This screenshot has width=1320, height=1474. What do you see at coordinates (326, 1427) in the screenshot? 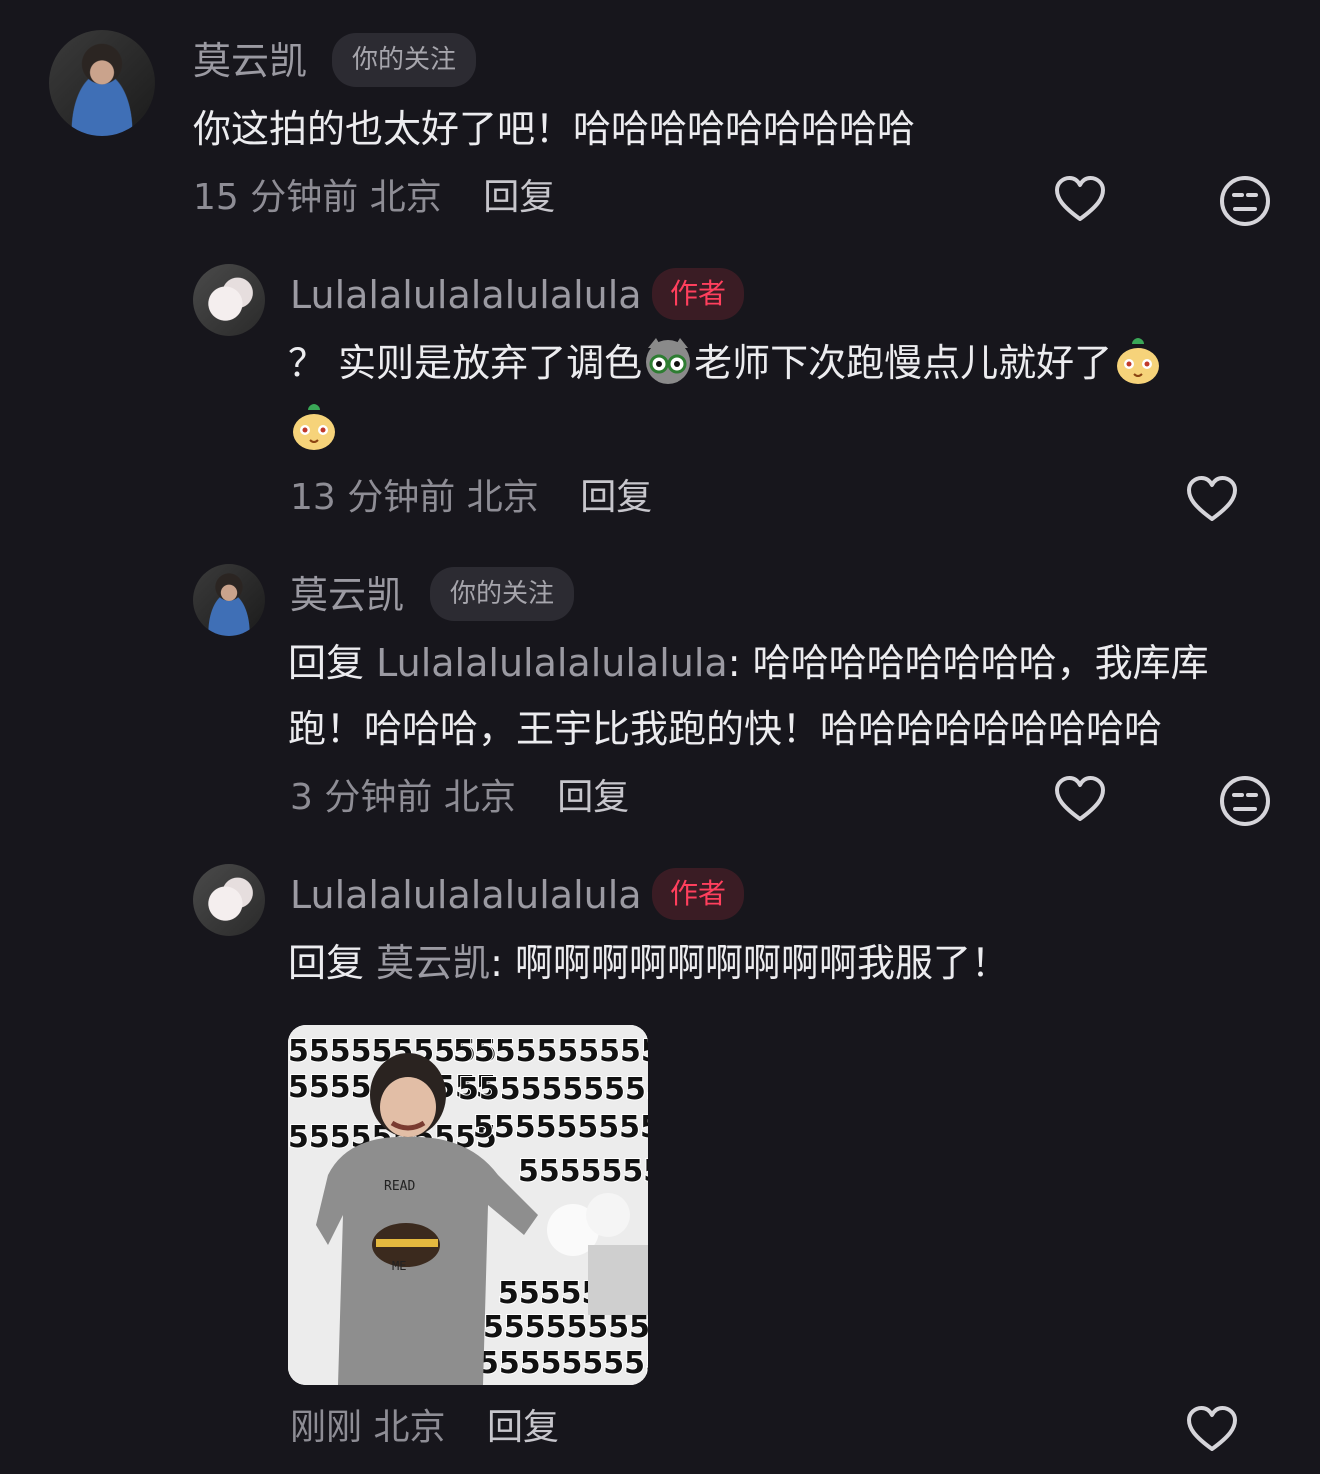
I see `comment-time: 刚刚` at bounding box center [326, 1427].